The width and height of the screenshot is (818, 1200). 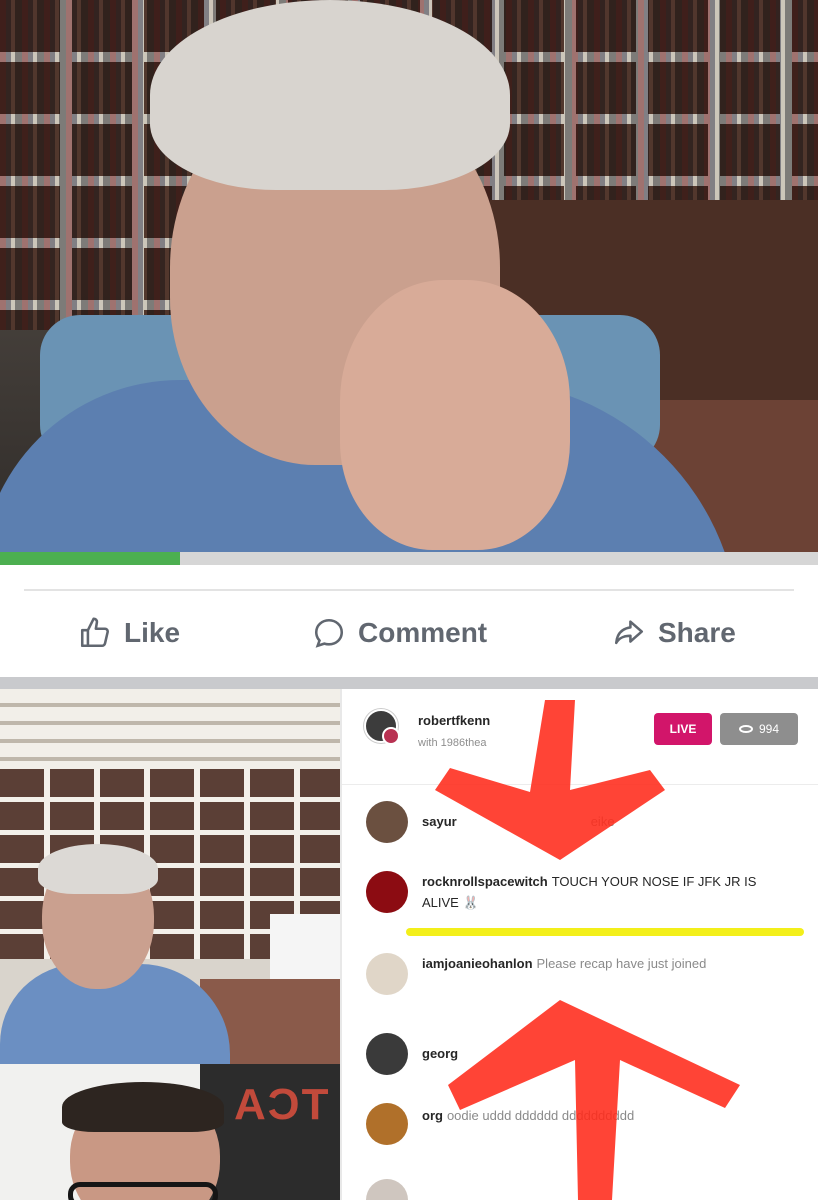 What do you see at coordinates (621, 963) in the screenshot?
I see `comment-message: Please recap have just joined` at bounding box center [621, 963].